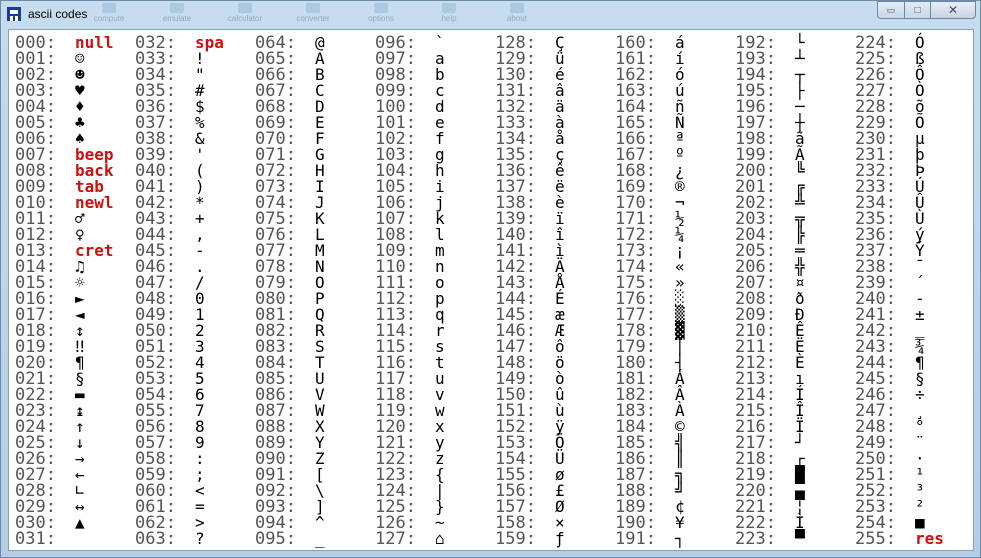  I want to click on app-icon, so click(14, 14).